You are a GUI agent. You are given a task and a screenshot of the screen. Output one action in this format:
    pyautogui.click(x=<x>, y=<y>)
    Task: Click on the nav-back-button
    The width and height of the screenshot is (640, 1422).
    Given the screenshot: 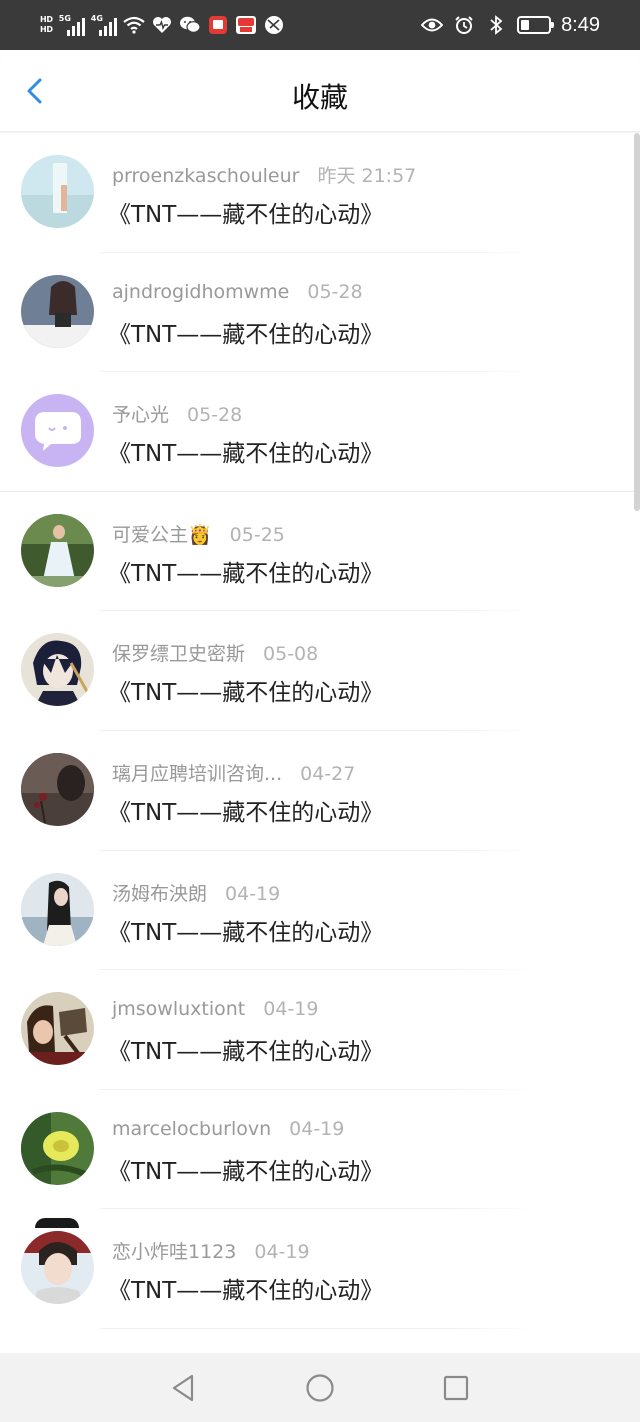 What is the action you would take?
    pyautogui.click(x=183, y=1388)
    